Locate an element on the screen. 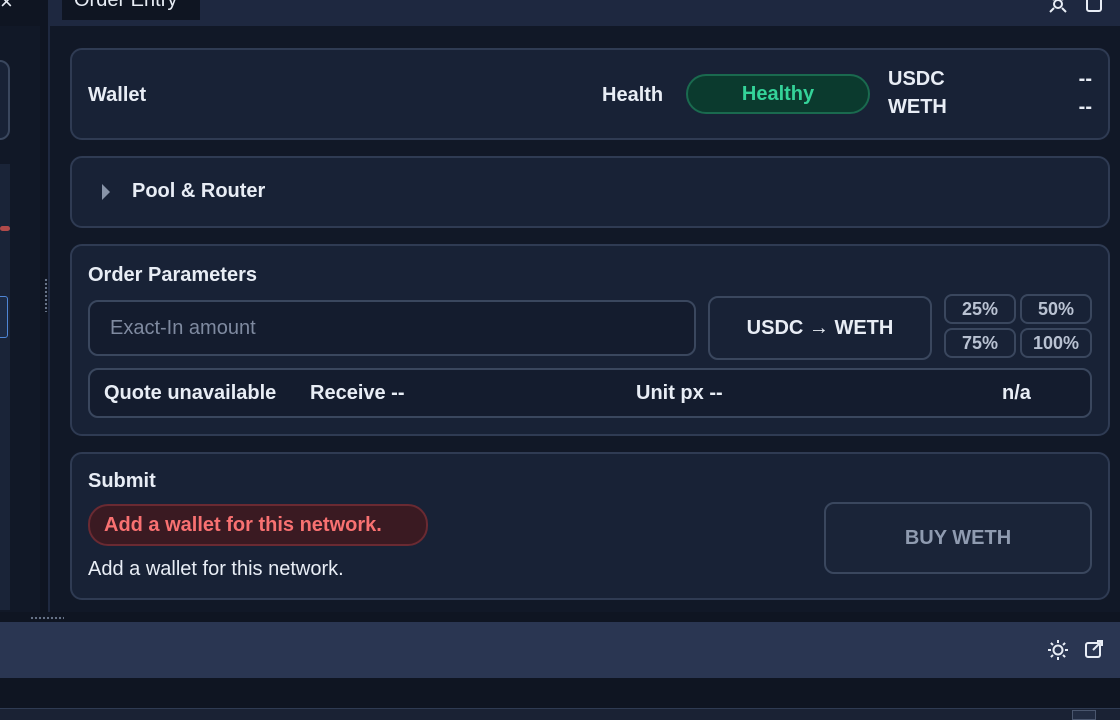 The width and height of the screenshot is (1120, 720). left-card is located at coordinates (5, 100).